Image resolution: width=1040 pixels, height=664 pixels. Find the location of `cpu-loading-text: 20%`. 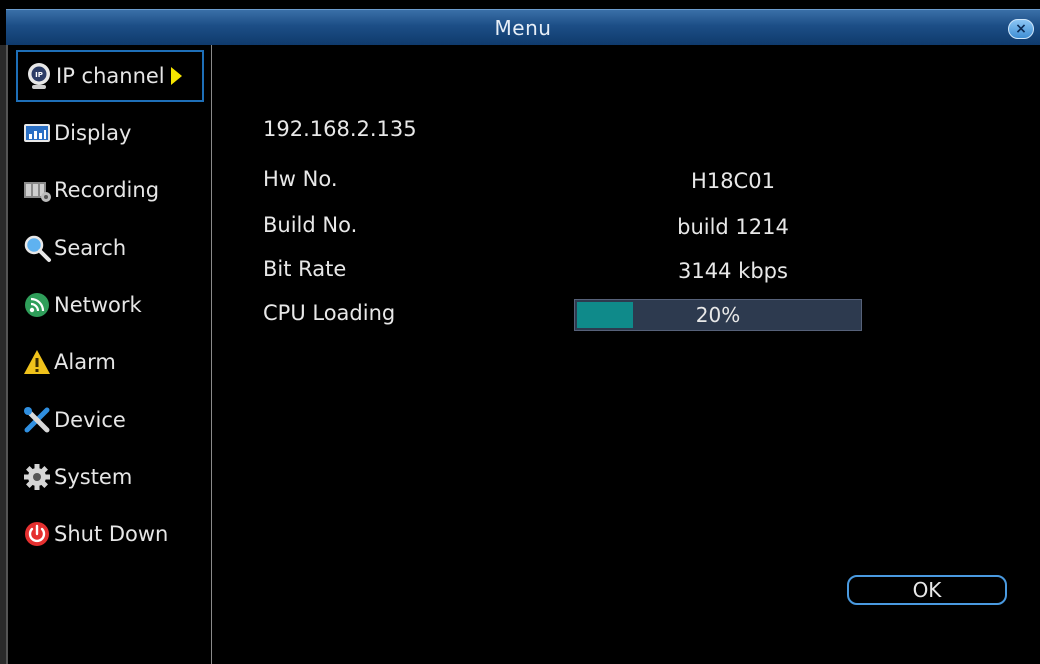

cpu-loading-text: 20% is located at coordinates (718, 315).